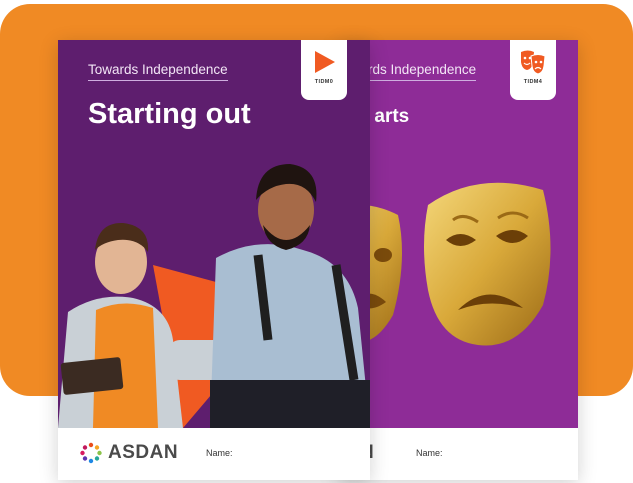 The width and height of the screenshot is (633, 483). I want to click on asdan-logo: ASDAN, so click(129, 453).